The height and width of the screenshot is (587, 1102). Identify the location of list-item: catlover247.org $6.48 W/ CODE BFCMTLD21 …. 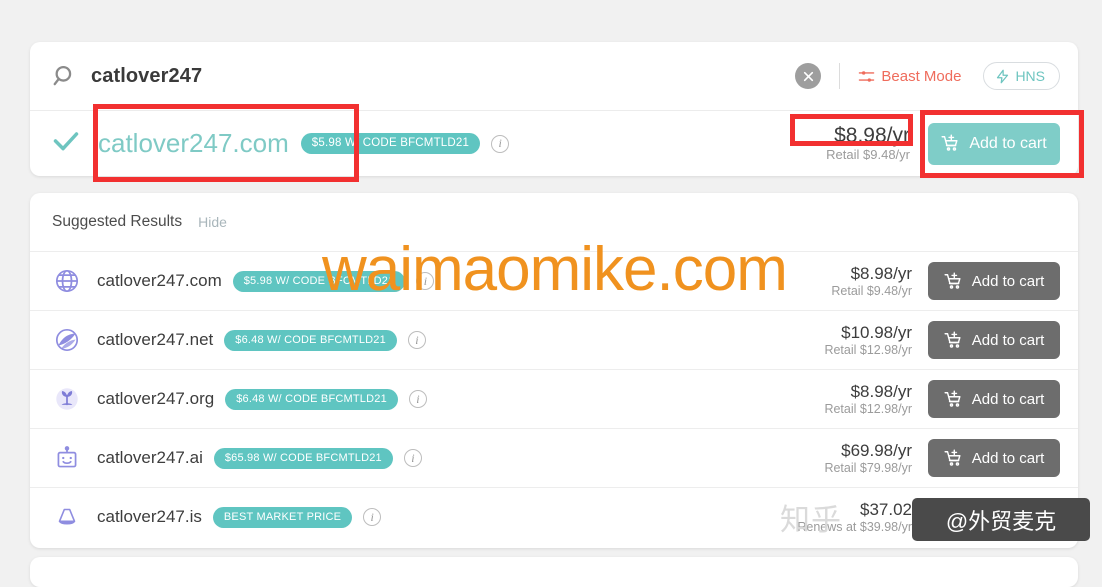
(554, 398).